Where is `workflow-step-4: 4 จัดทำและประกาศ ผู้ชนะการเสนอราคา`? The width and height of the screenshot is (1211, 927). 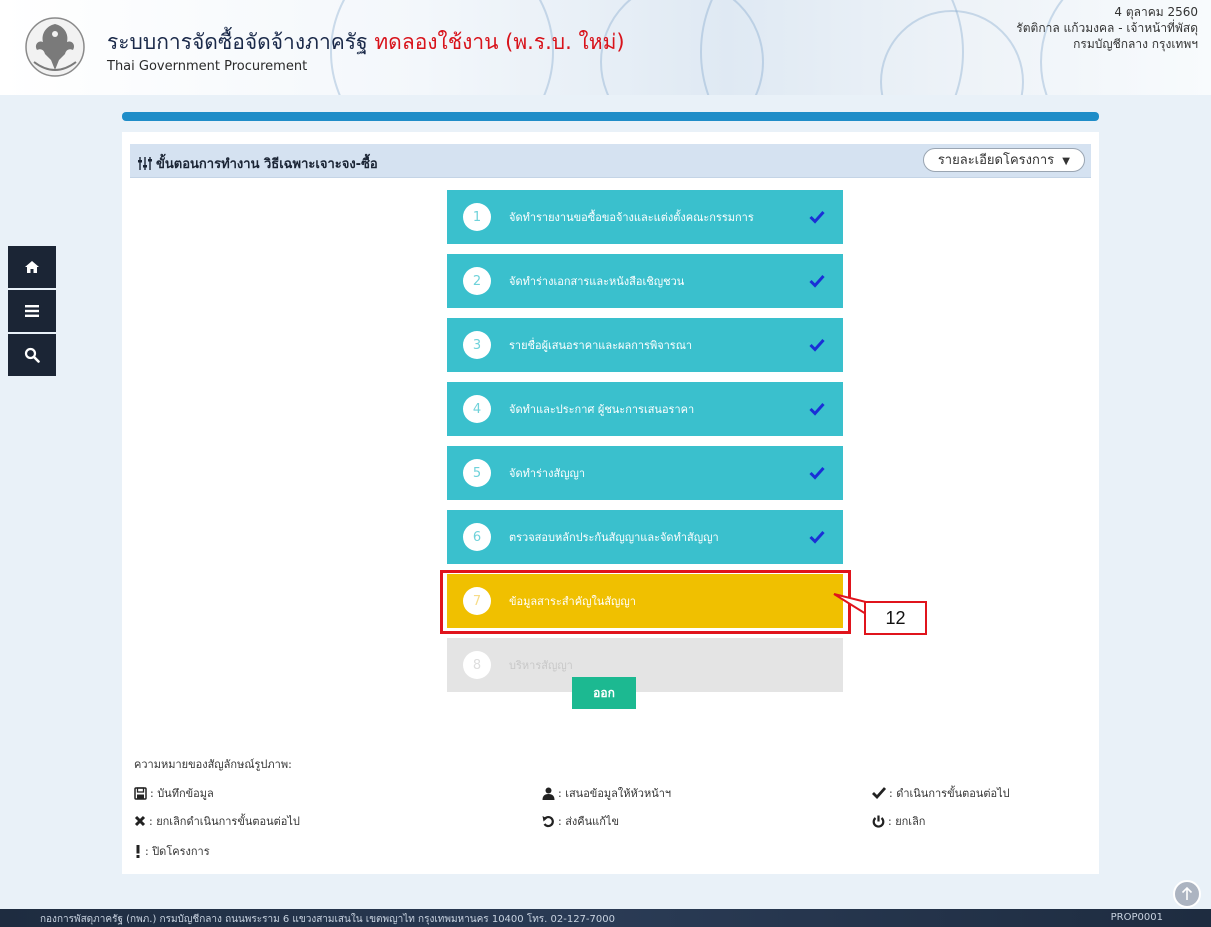 workflow-step-4: 4 จัดทำและประกาศ ผู้ชนะการเสนอราคา is located at coordinates (645, 409).